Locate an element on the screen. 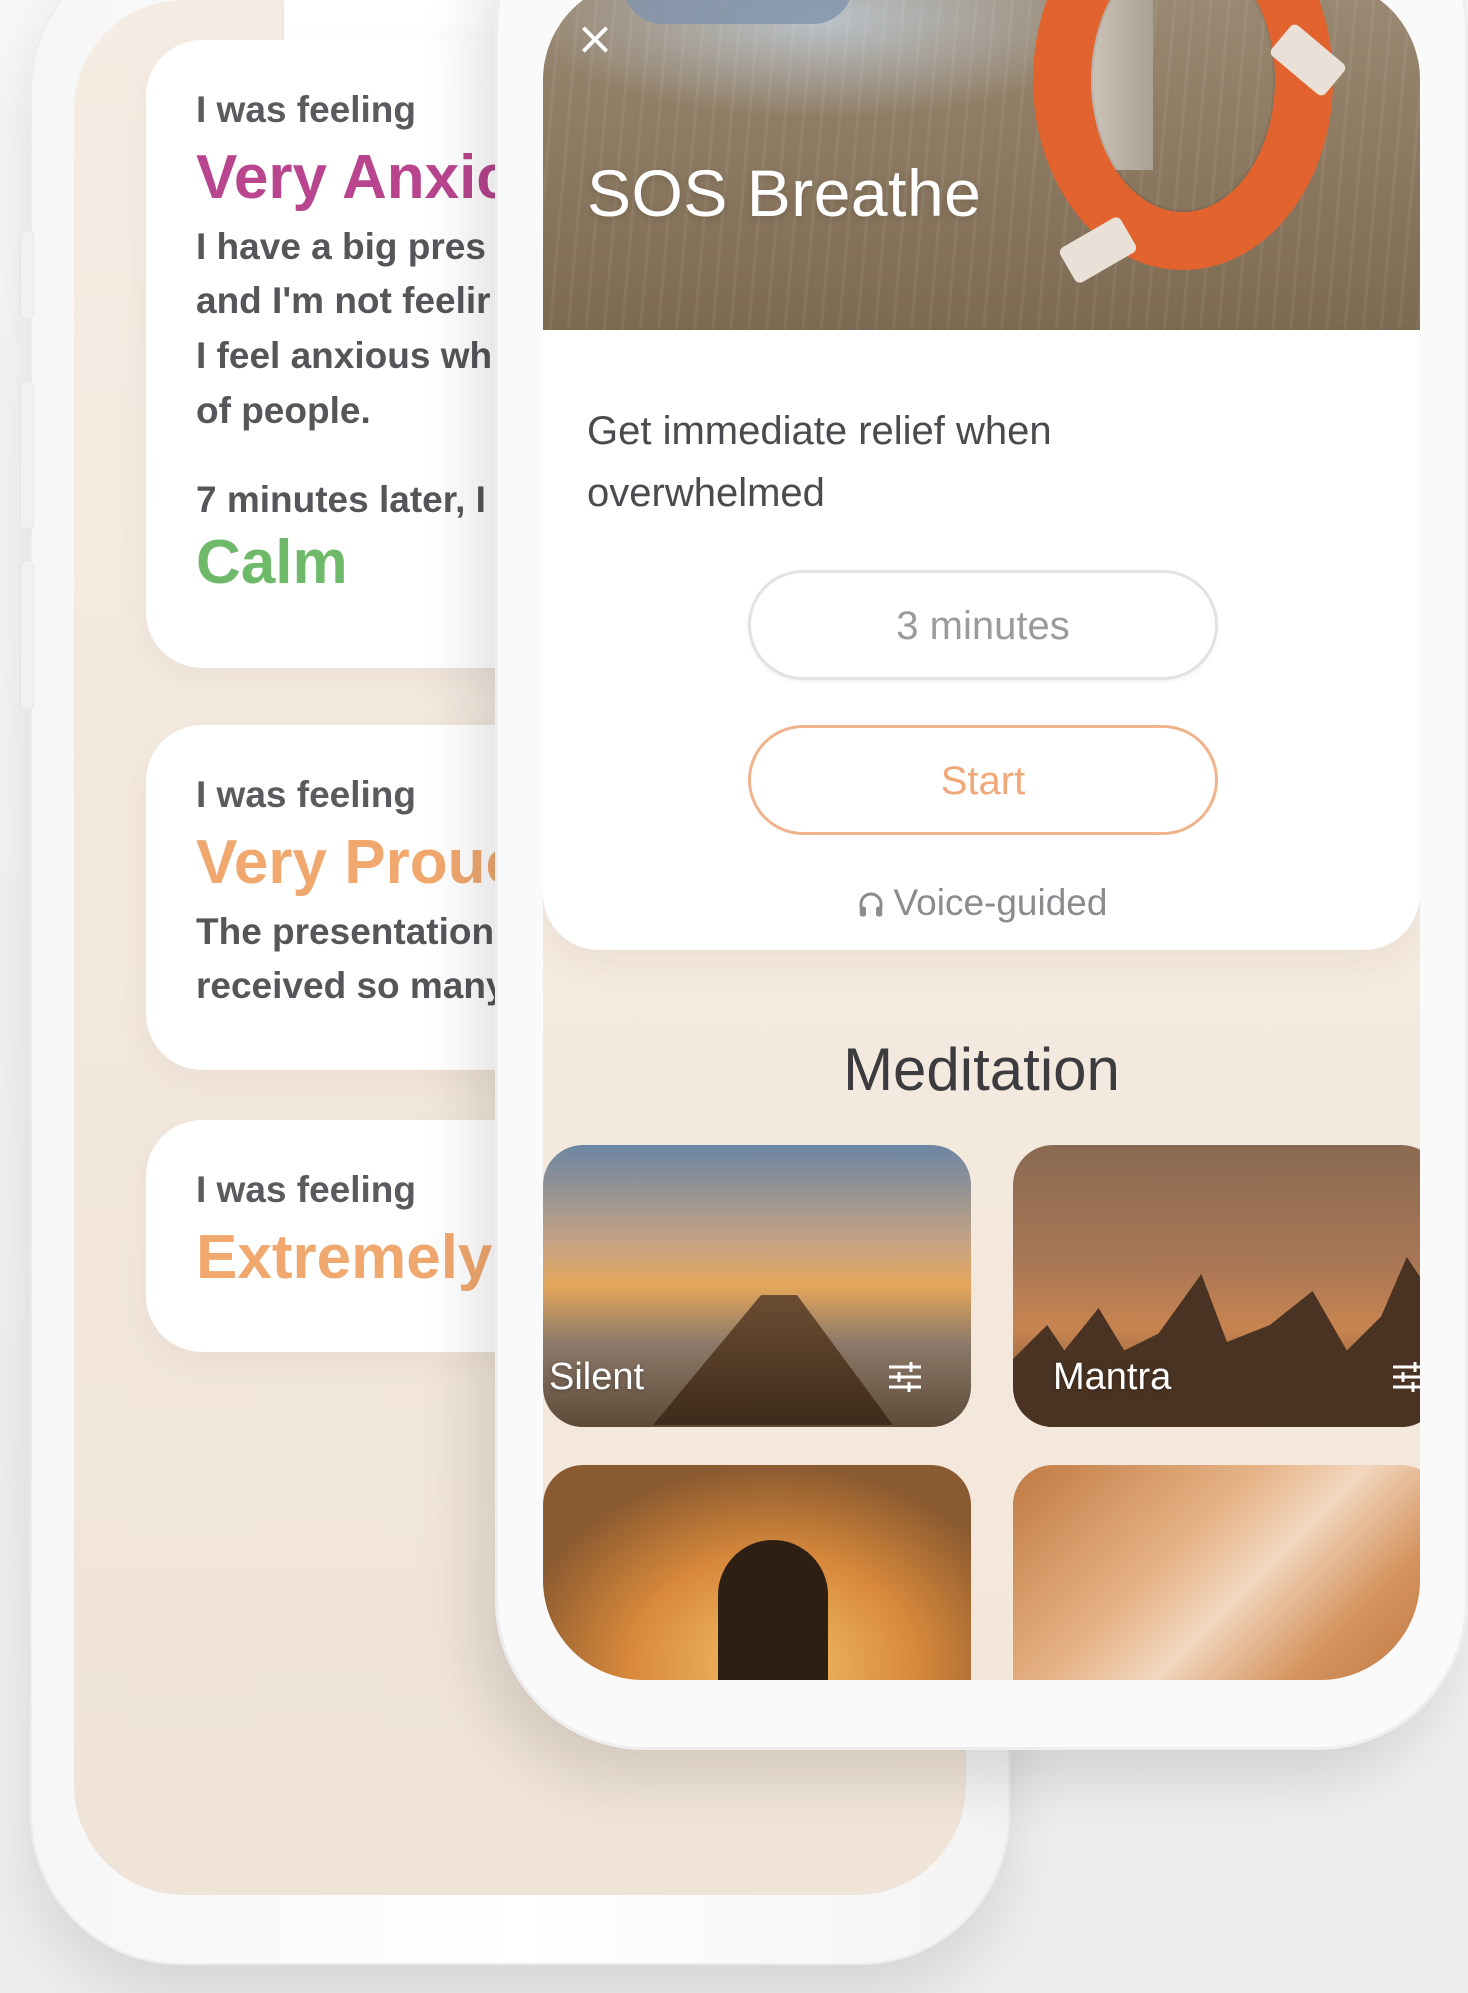 The height and width of the screenshot is (1993, 1468). tile-label: Mantra is located at coordinates (1112, 1377).